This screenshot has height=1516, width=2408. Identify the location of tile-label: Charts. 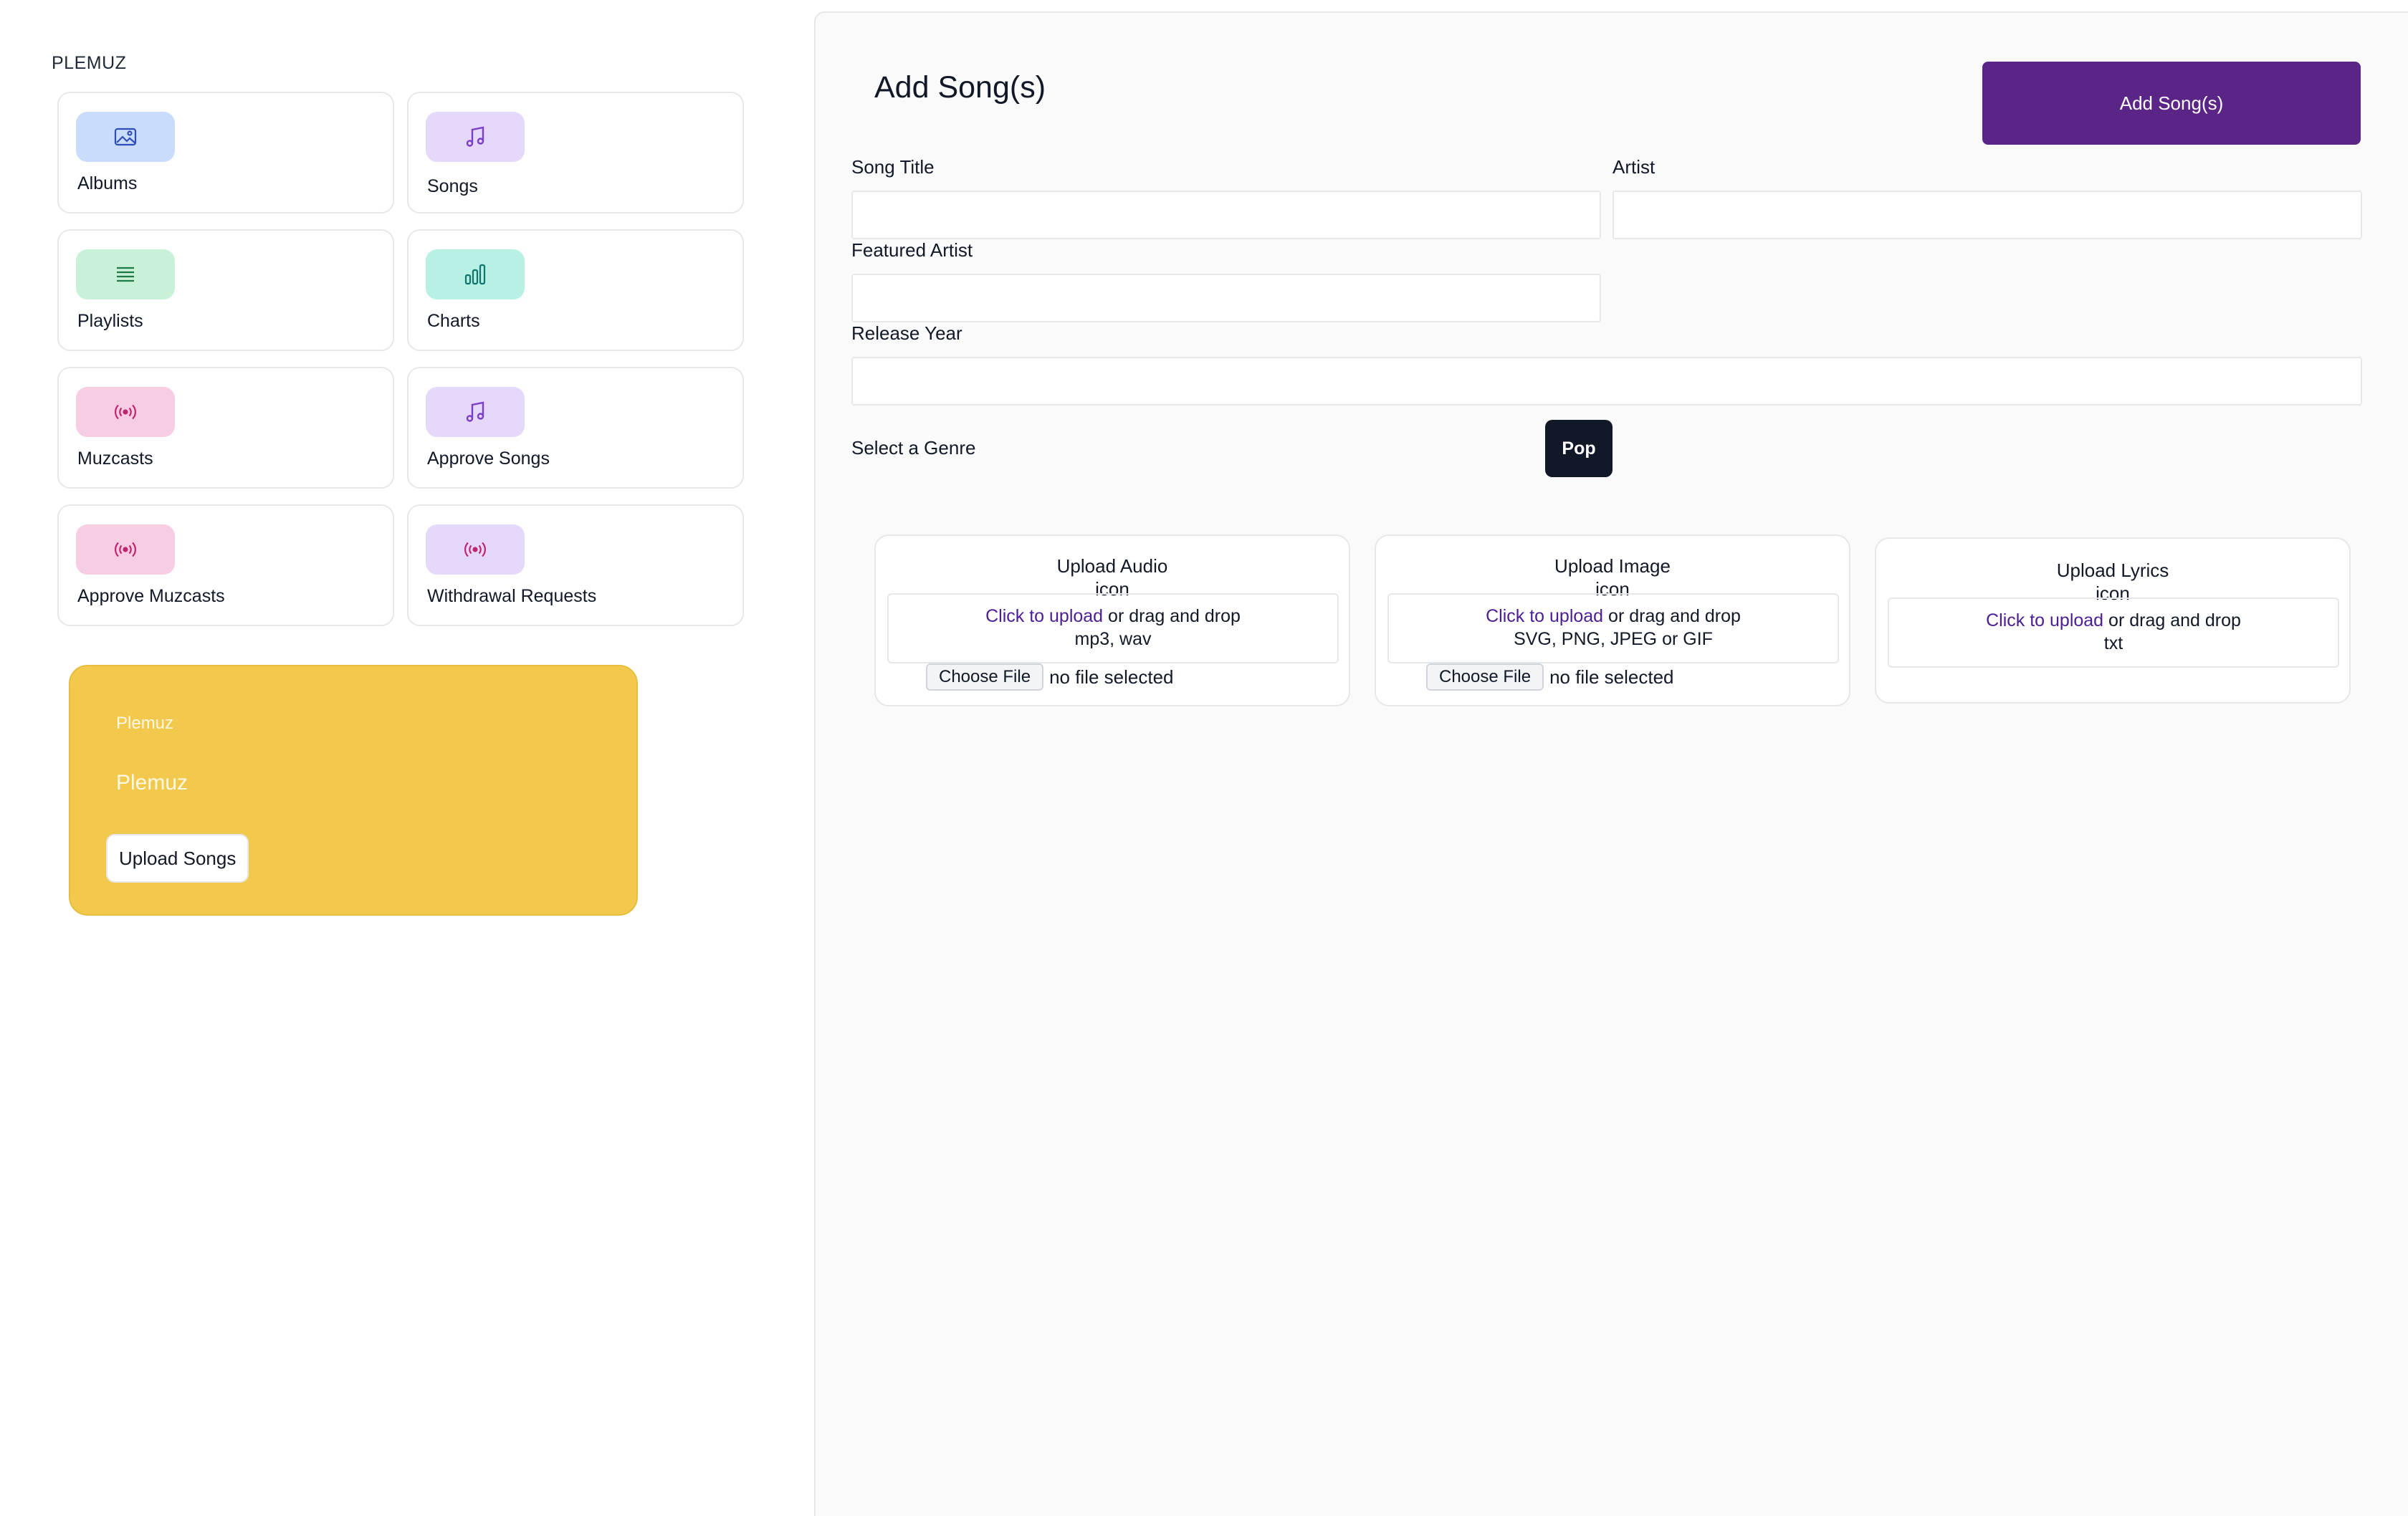
(454, 321).